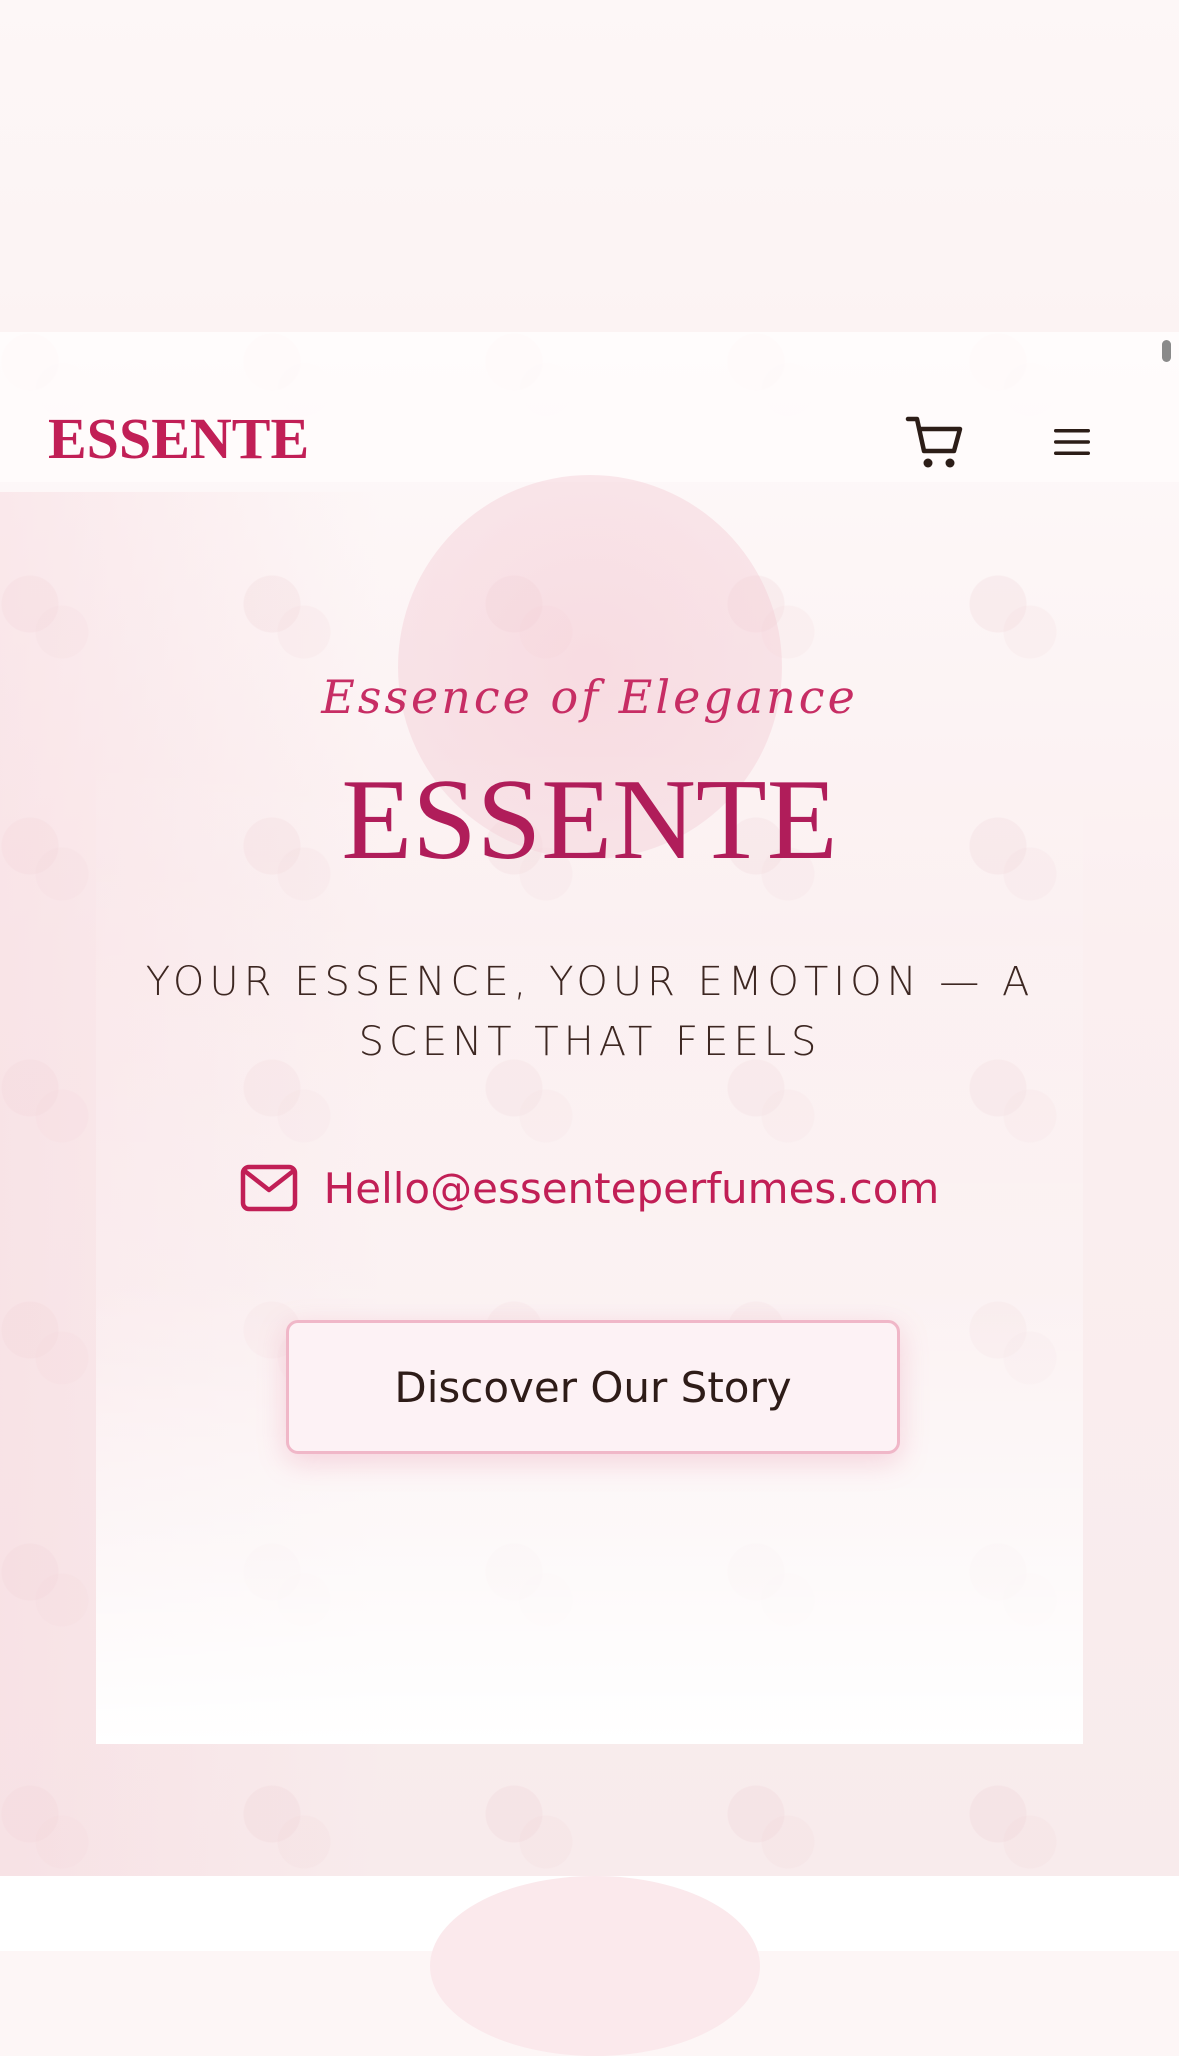 Image resolution: width=1179 pixels, height=2056 pixels. I want to click on hamburger-menu-icon, so click(1072, 442).